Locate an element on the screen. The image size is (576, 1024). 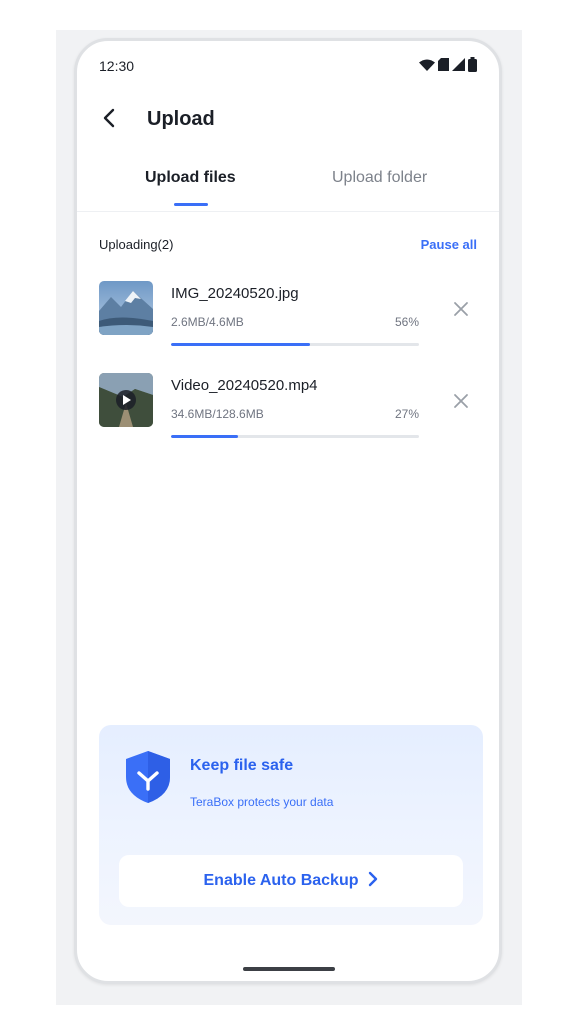
wifi-icon is located at coordinates (427, 65).